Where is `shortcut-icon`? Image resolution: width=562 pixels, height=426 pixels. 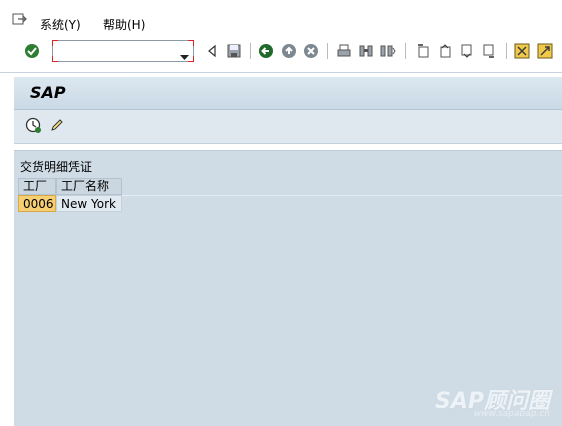 shortcut-icon is located at coordinates (545, 51).